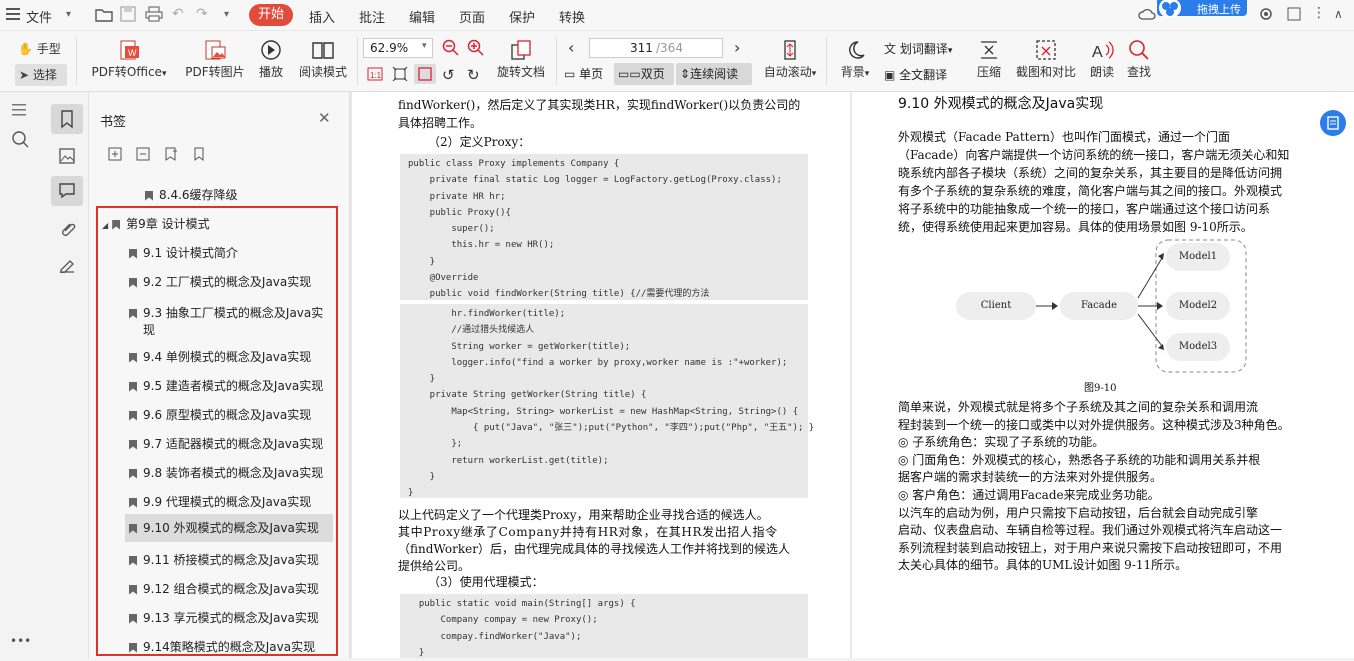 This screenshot has height=661, width=1354. I want to click on bookmark-item-9-7: 9.7 适配器模式的概念及Java实现, so click(249, 443).